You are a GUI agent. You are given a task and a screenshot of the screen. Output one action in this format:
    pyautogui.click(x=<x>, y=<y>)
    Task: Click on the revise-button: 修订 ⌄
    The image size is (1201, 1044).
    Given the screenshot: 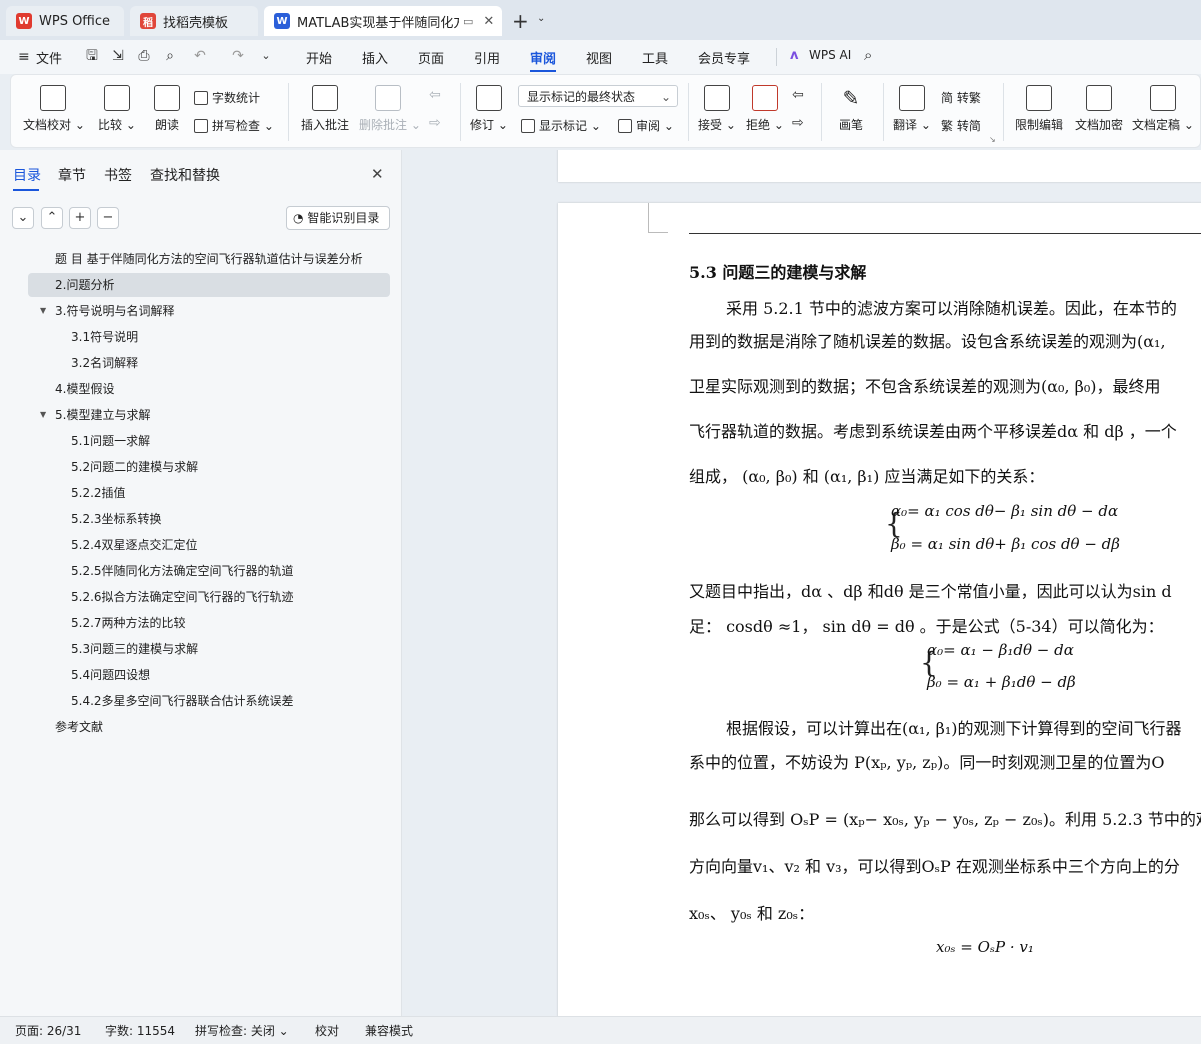 What is the action you would take?
    pyautogui.click(x=489, y=109)
    